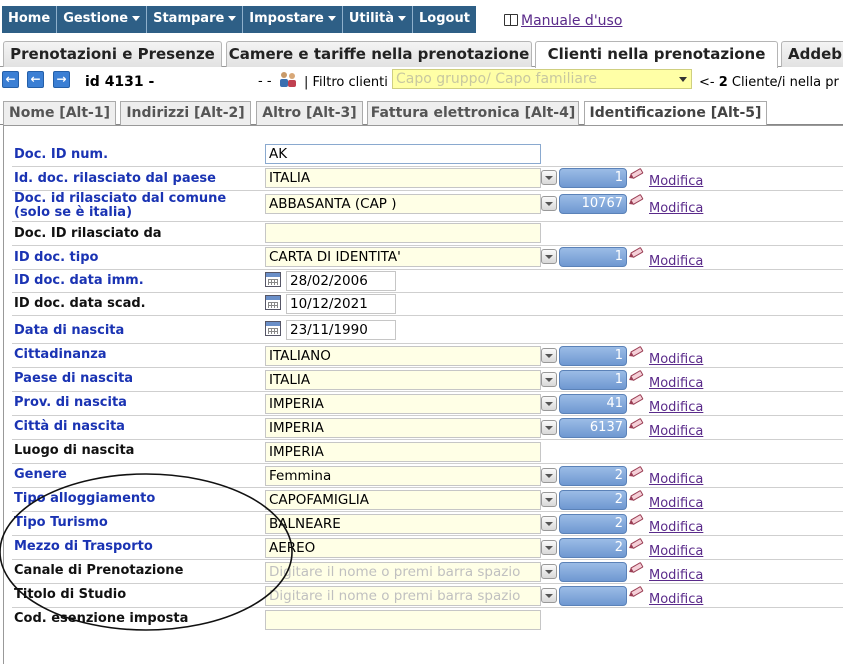  Describe the element at coordinates (403, 548) in the screenshot. I see `mezzo-trasporto-field: AEREO` at that location.